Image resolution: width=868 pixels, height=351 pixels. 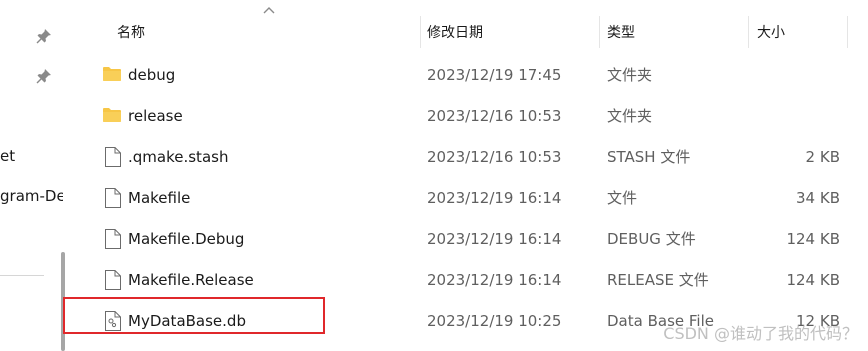 I want to click on column-header-size: 大小, so click(x=771, y=32).